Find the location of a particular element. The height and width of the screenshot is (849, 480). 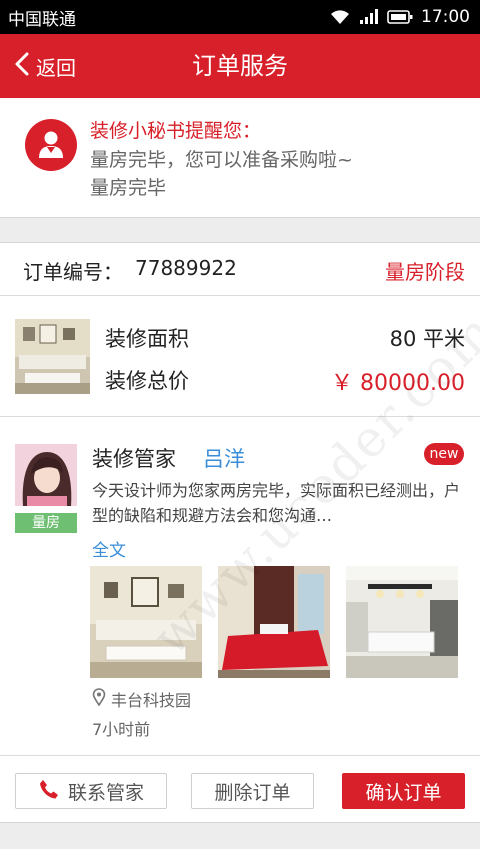

manager-name-link: 吕洋 is located at coordinates (224, 458).